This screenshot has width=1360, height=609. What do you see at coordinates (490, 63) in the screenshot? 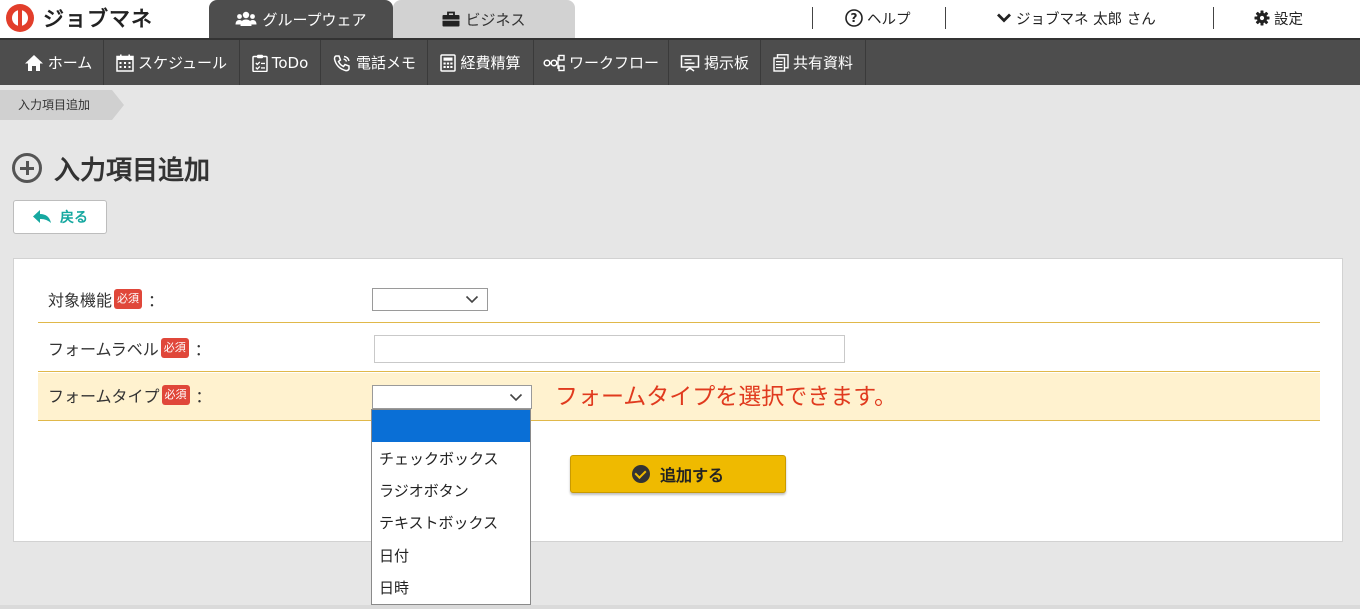
I see `nav-item-label: 経費精算` at bounding box center [490, 63].